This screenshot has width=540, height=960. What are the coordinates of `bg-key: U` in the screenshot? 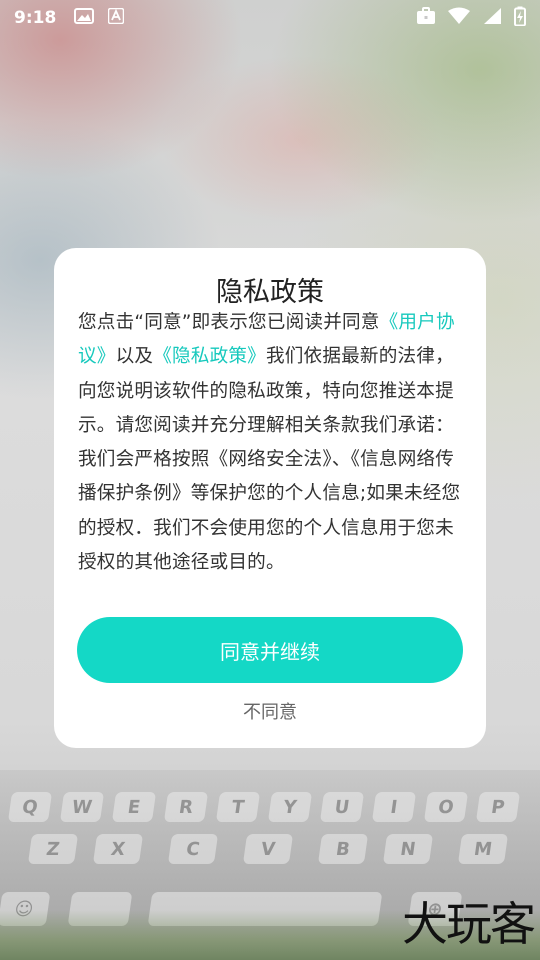 It's located at (342, 807).